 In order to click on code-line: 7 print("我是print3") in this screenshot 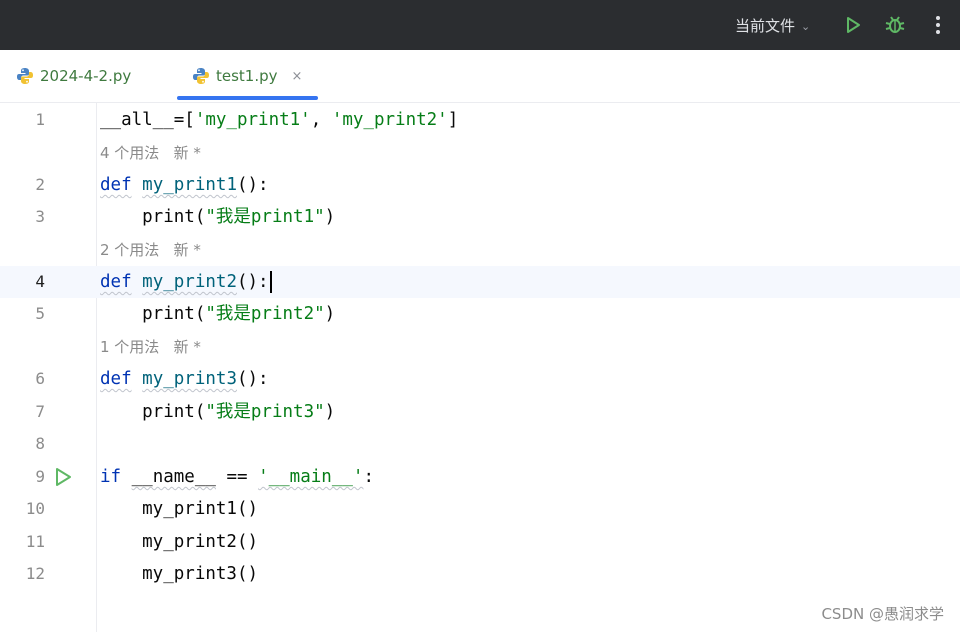, I will do `click(480, 412)`.